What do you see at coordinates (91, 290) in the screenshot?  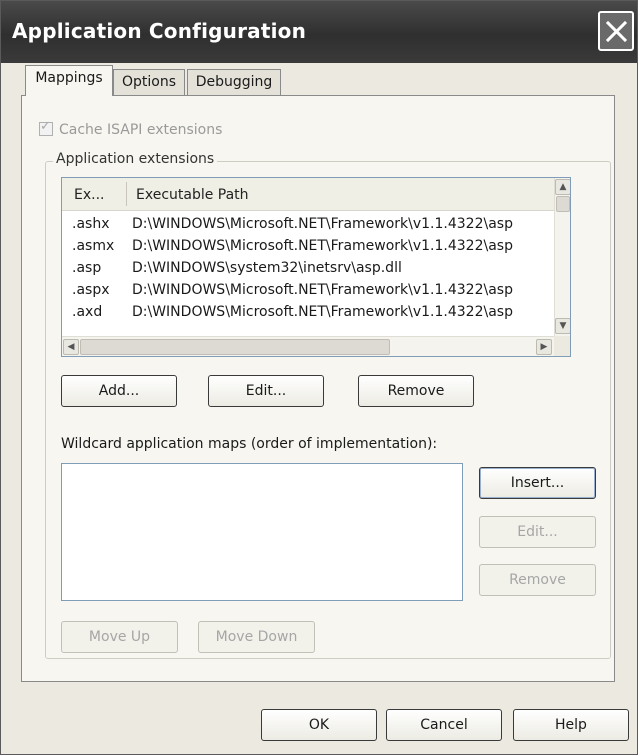 I see `extension-cell: .aspx` at bounding box center [91, 290].